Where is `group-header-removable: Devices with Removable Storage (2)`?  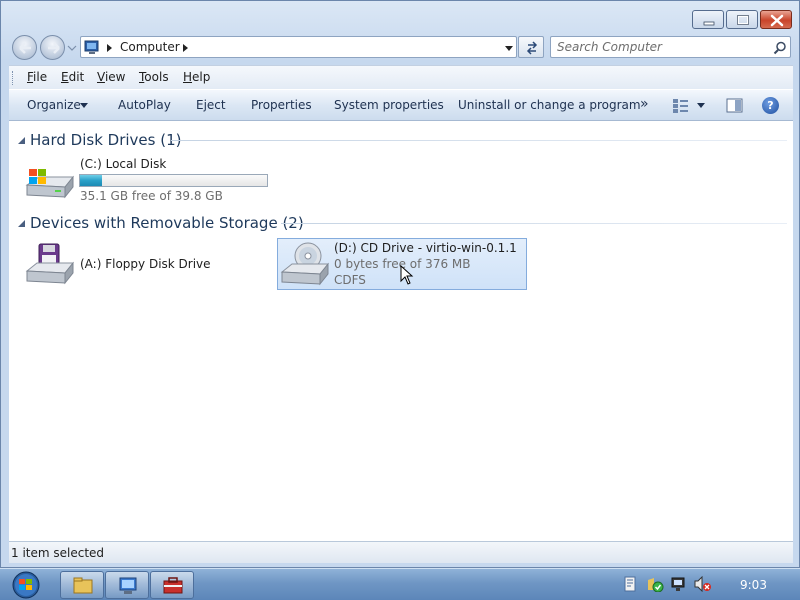 group-header-removable: Devices with Removable Storage (2) is located at coordinates (156, 224).